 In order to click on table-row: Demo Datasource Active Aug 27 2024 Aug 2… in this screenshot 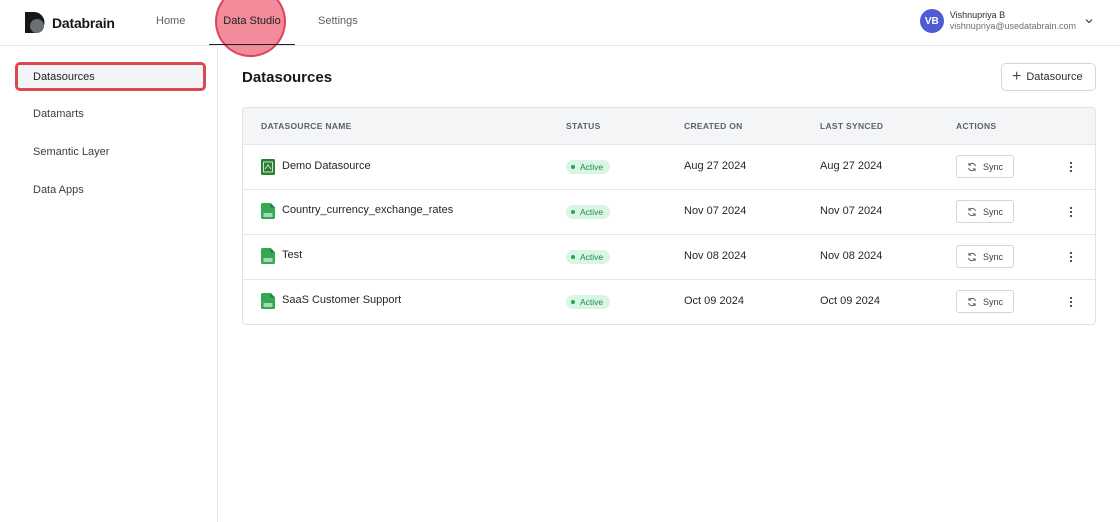, I will do `click(669, 167)`.